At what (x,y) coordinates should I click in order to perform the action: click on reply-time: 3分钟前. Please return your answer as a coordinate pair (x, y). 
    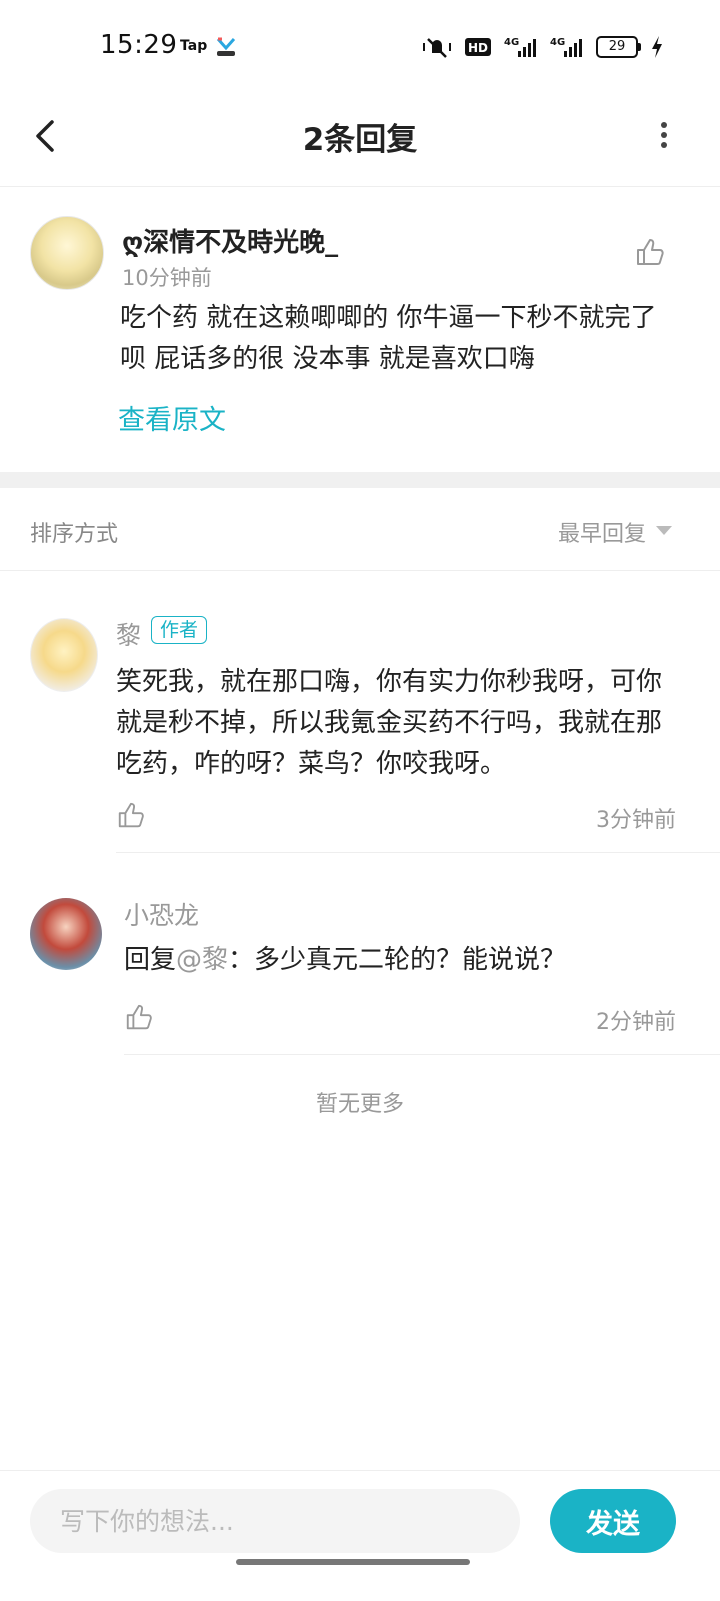
    Looking at the image, I should click on (636, 820).